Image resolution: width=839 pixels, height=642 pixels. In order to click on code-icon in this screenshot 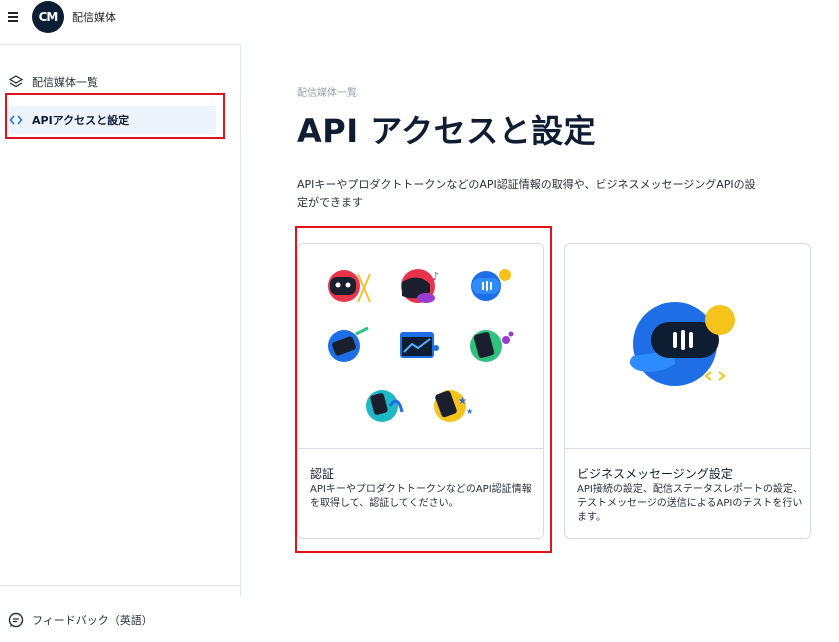, I will do `click(16, 120)`.